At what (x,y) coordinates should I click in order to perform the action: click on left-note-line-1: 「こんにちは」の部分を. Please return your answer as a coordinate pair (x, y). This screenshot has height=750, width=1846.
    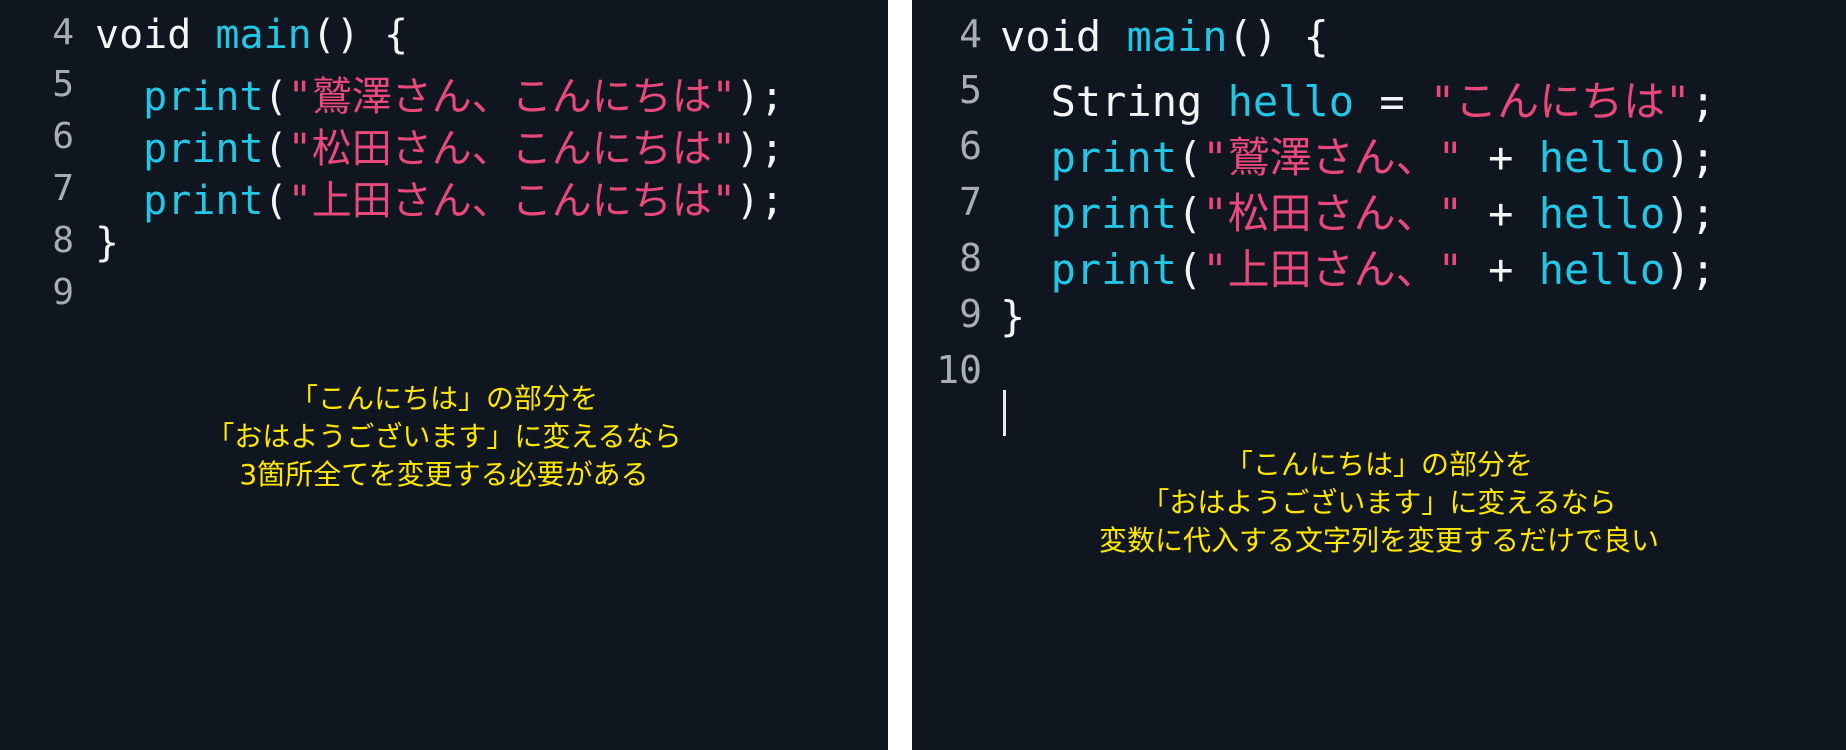
    Looking at the image, I should click on (443, 398).